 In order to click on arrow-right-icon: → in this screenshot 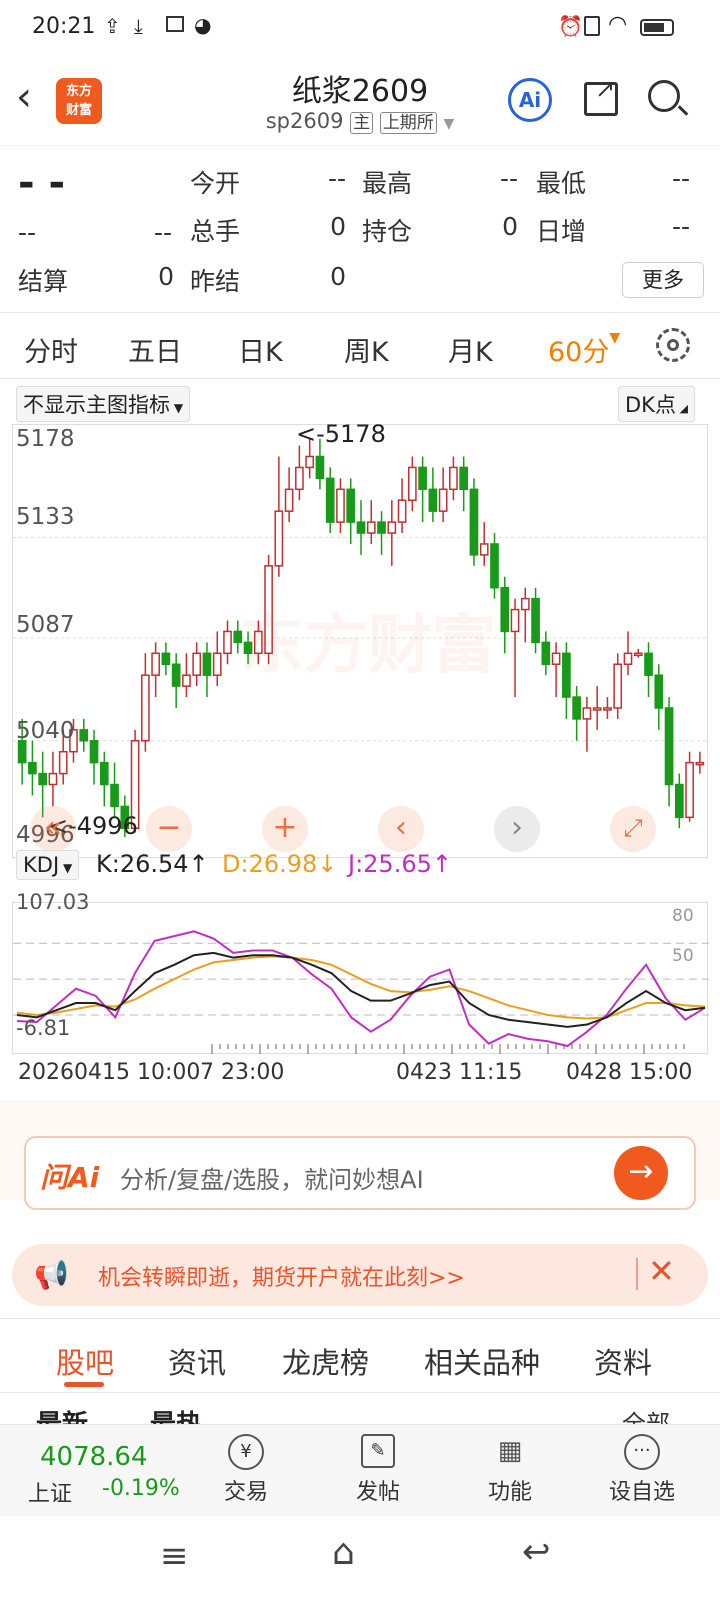, I will do `click(641, 1173)`.